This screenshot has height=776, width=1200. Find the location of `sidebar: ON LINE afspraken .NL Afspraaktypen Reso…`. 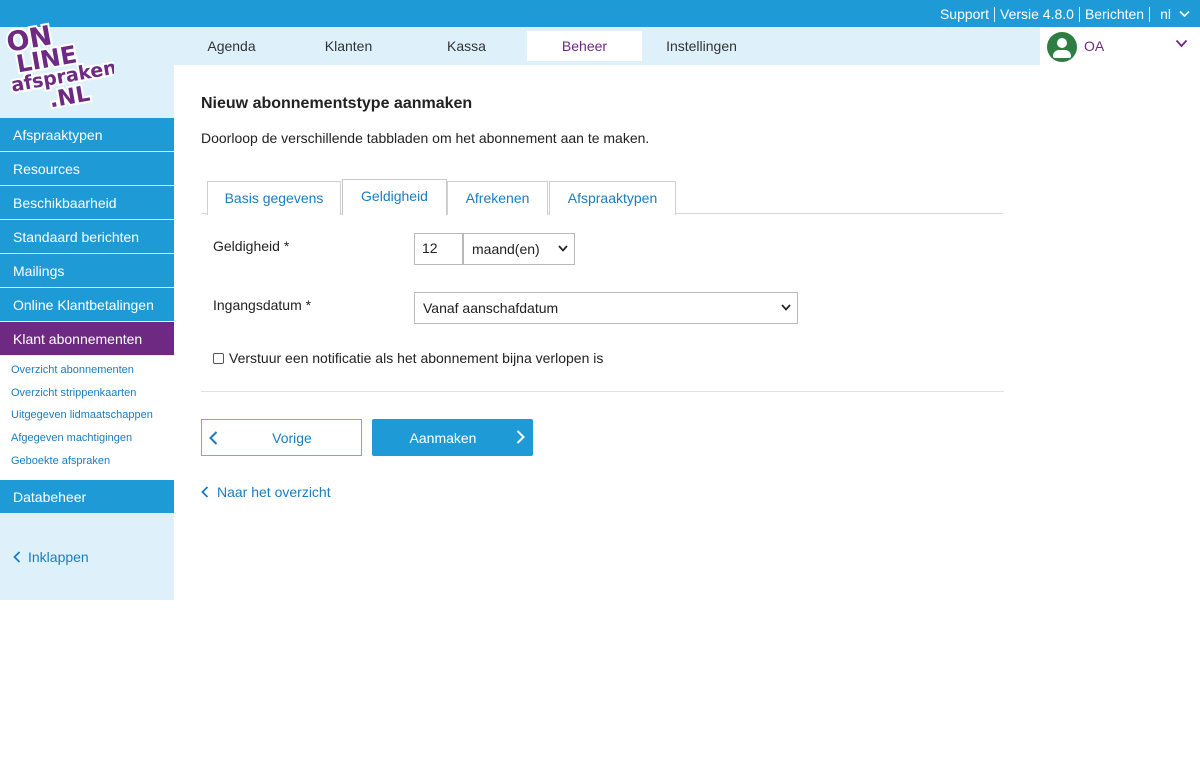

sidebar: ON LINE afspraken .NL Afspraaktypen Reso… is located at coordinates (87, 309).